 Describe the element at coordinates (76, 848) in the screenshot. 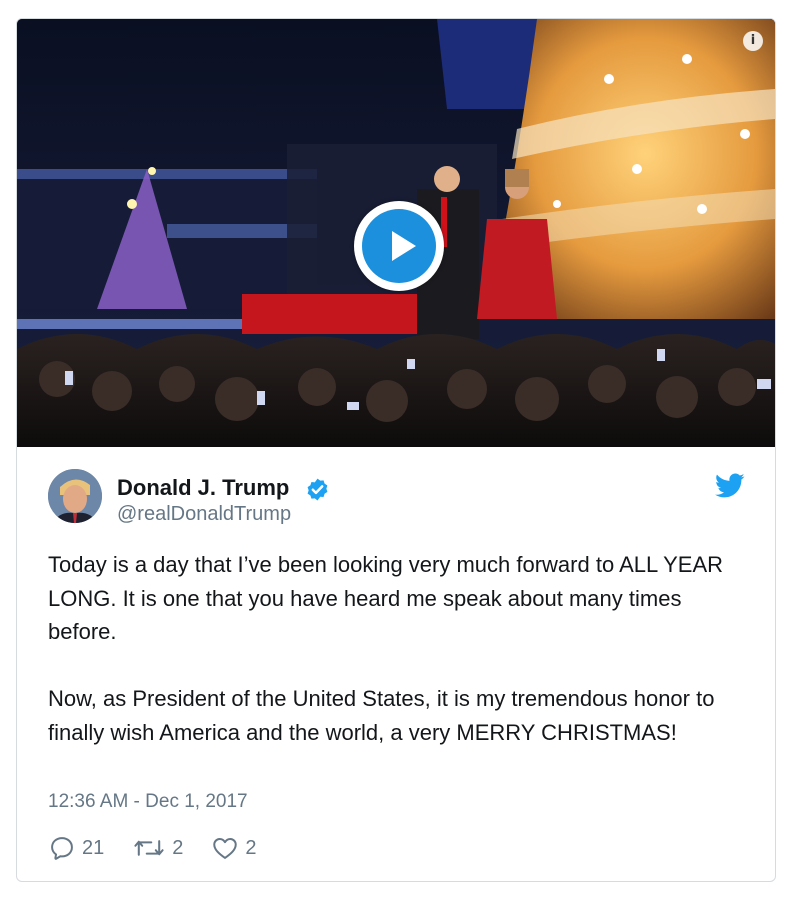

I see `reply-button: 21` at that location.